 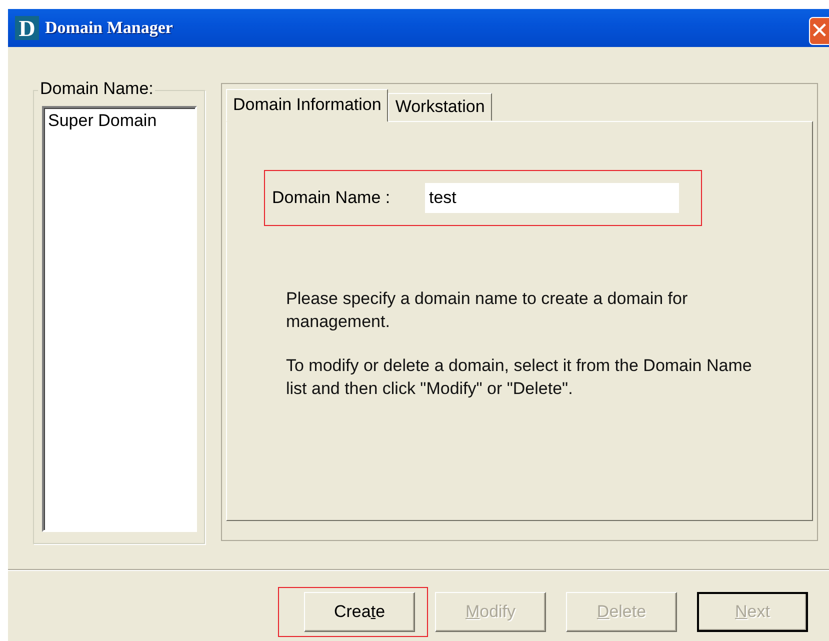 What do you see at coordinates (27, 28) in the screenshot?
I see `app-logo: D` at bounding box center [27, 28].